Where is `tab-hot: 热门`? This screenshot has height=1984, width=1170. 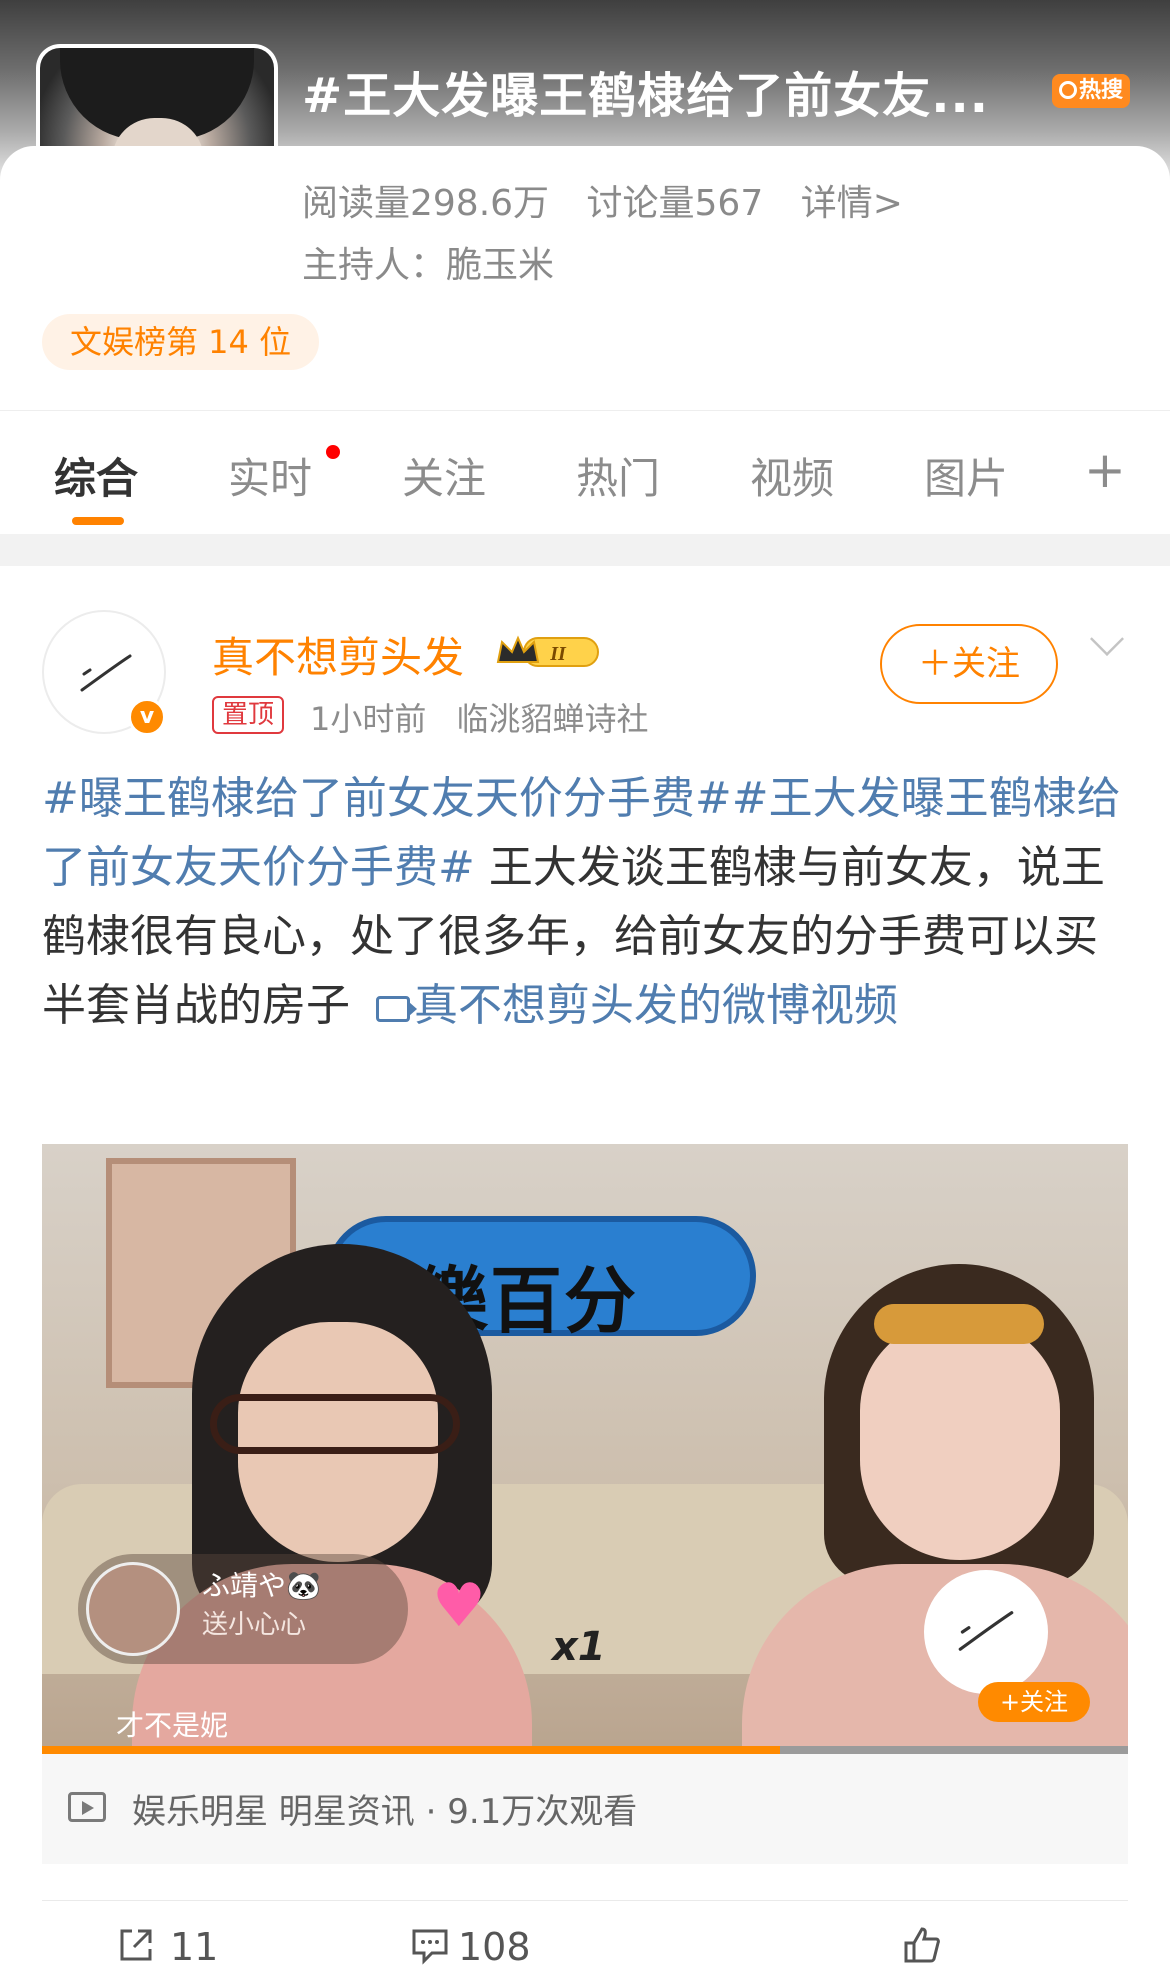 tab-hot: 热门 is located at coordinates (618, 475).